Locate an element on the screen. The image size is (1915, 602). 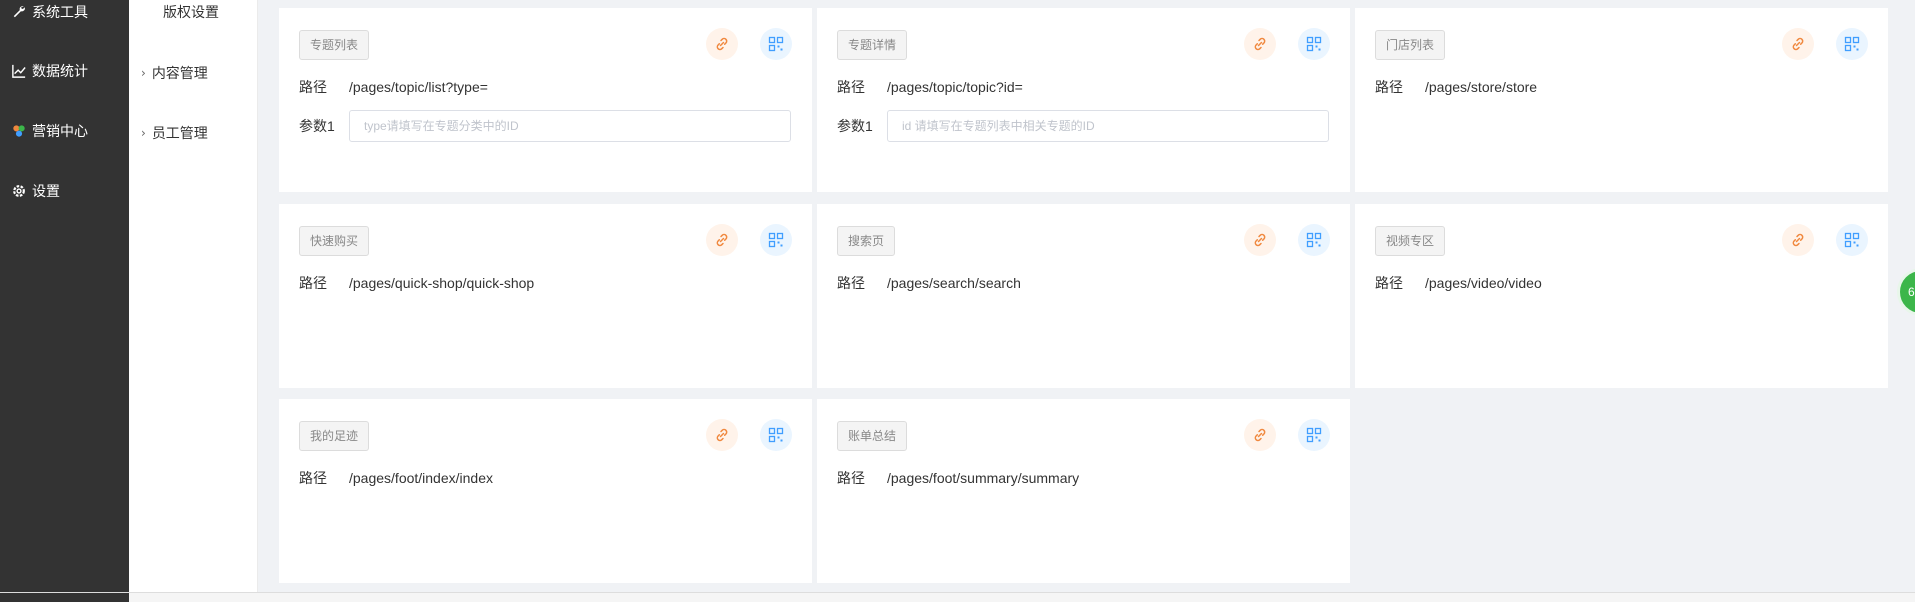
subnav-item-content-management: › 内容管理 is located at coordinates (174, 73).